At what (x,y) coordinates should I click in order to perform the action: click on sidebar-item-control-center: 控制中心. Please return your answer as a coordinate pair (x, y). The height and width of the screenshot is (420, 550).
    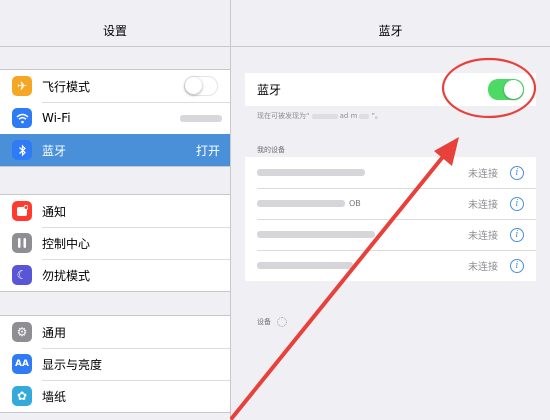
    Looking at the image, I should click on (115, 243).